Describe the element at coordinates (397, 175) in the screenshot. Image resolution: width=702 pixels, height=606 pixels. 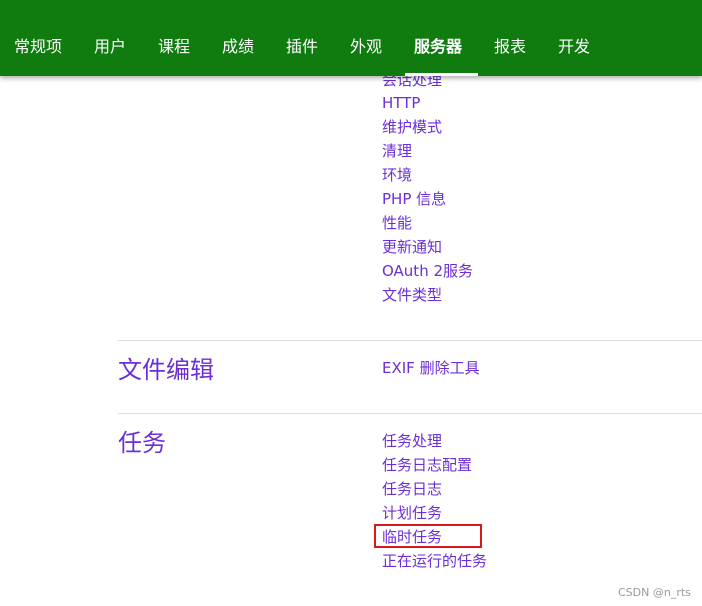
I see `link-environment: 环境` at that location.